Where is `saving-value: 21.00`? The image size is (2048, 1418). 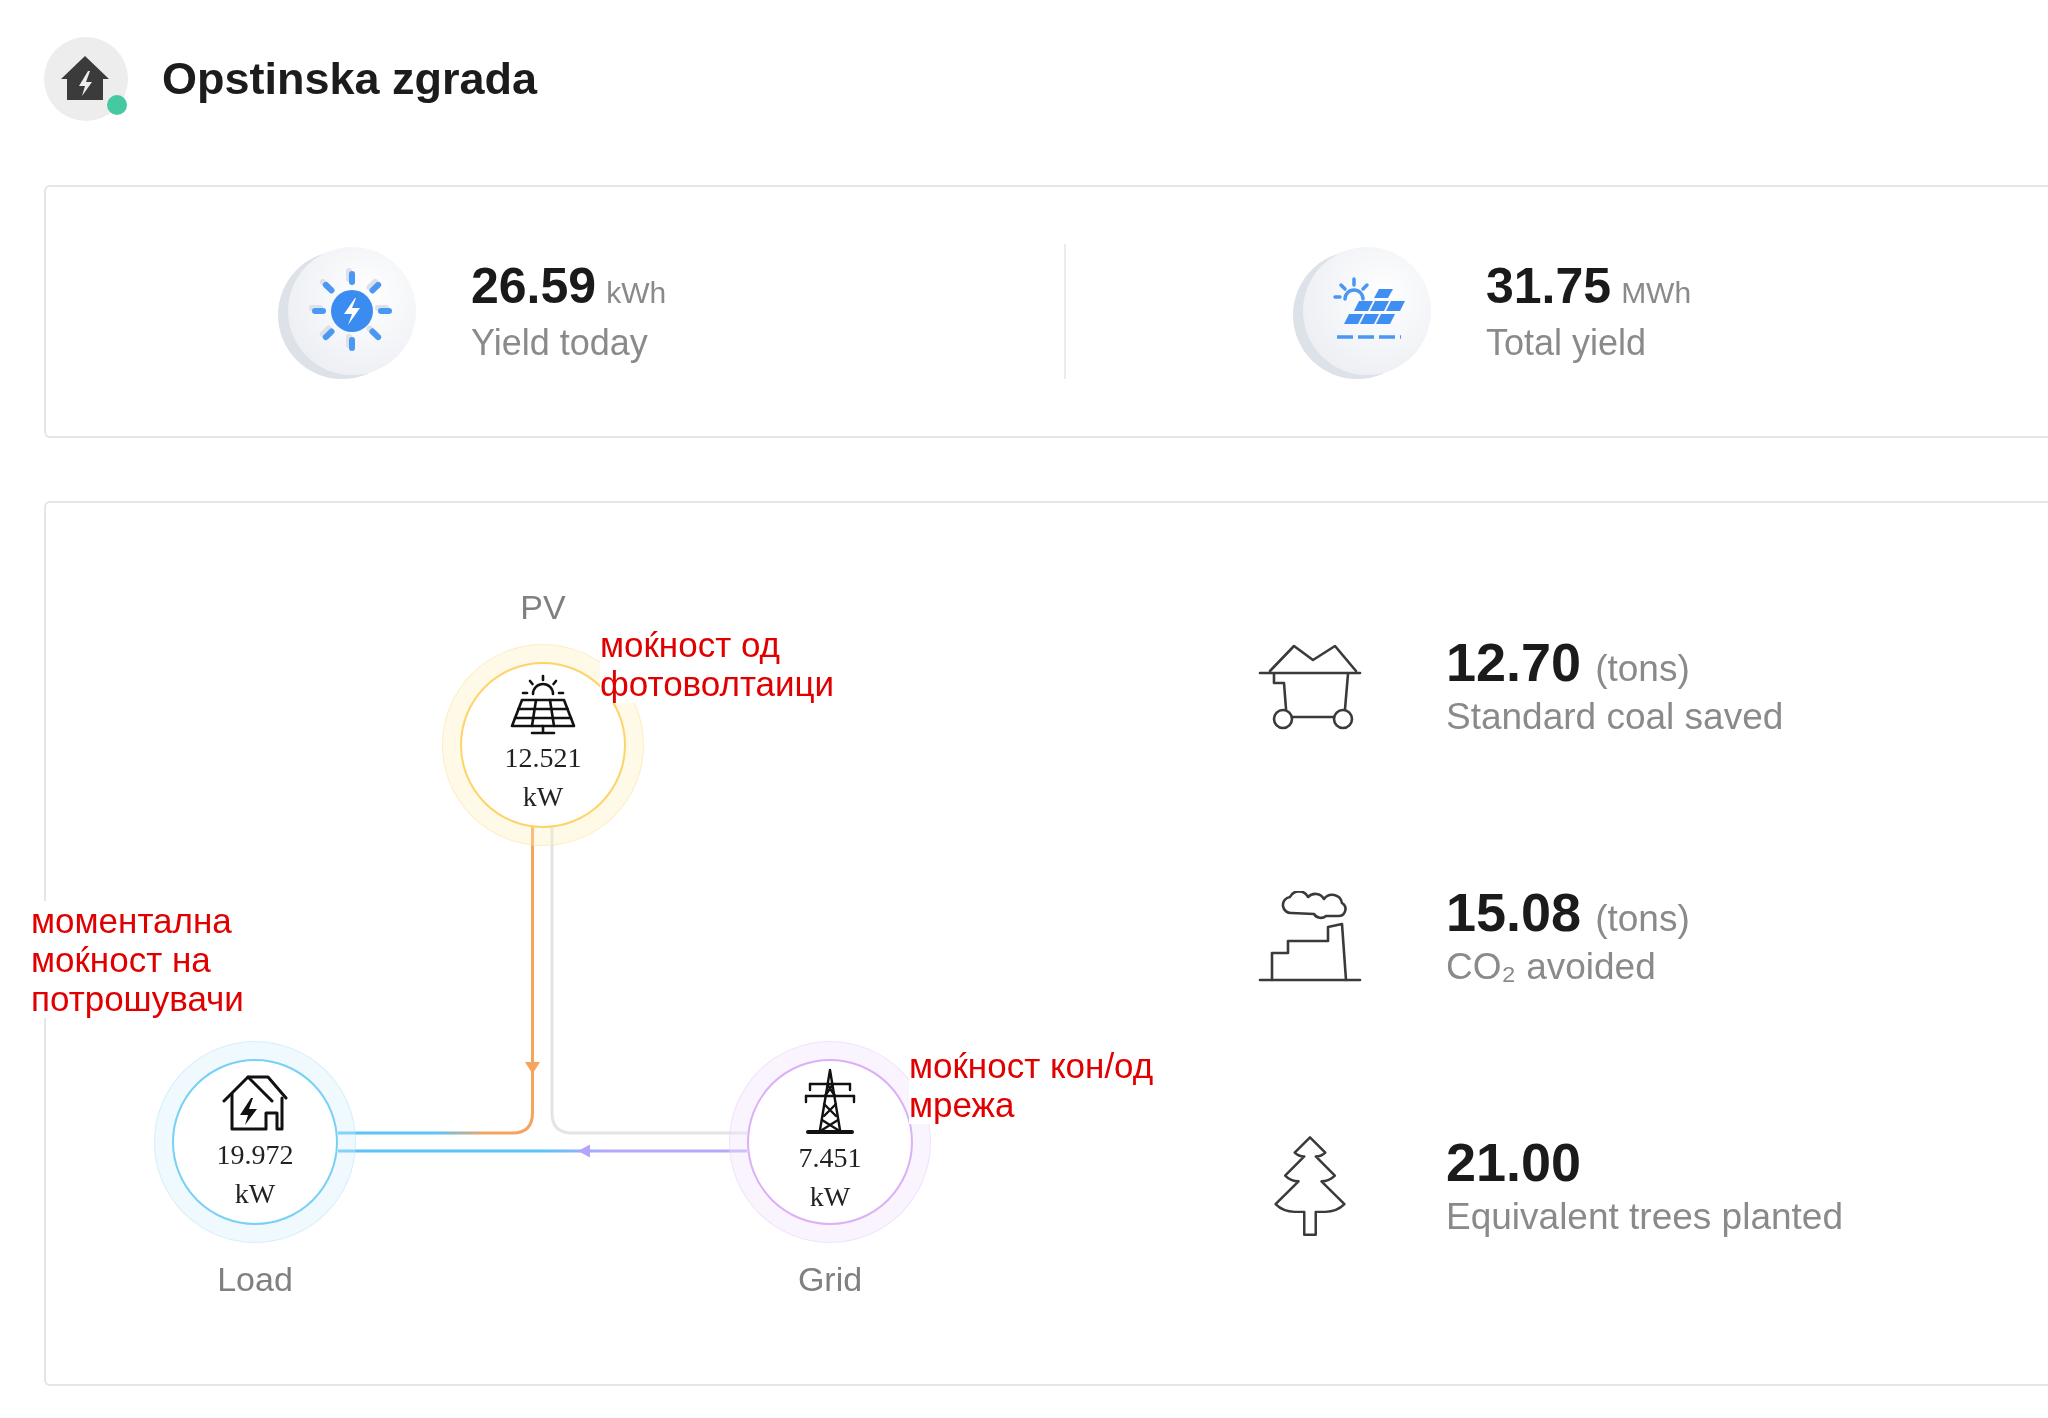
saving-value: 21.00 is located at coordinates (1514, 1162).